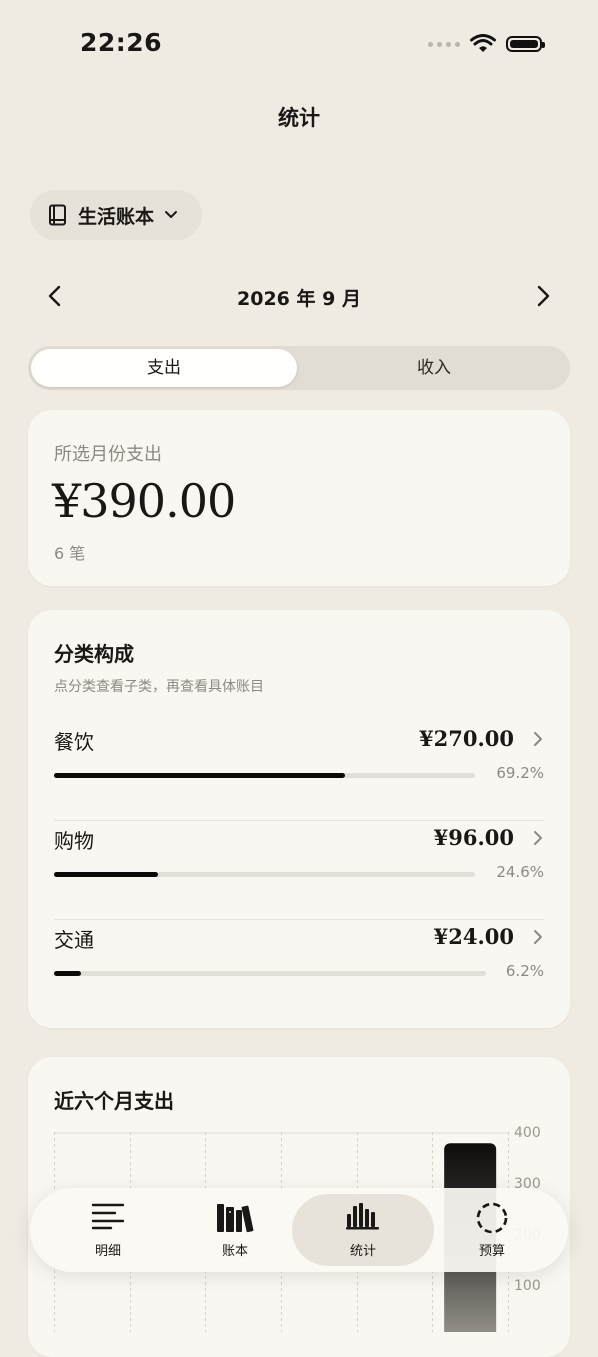  I want to click on month-label: 2026 年 9 月, so click(299, 299).